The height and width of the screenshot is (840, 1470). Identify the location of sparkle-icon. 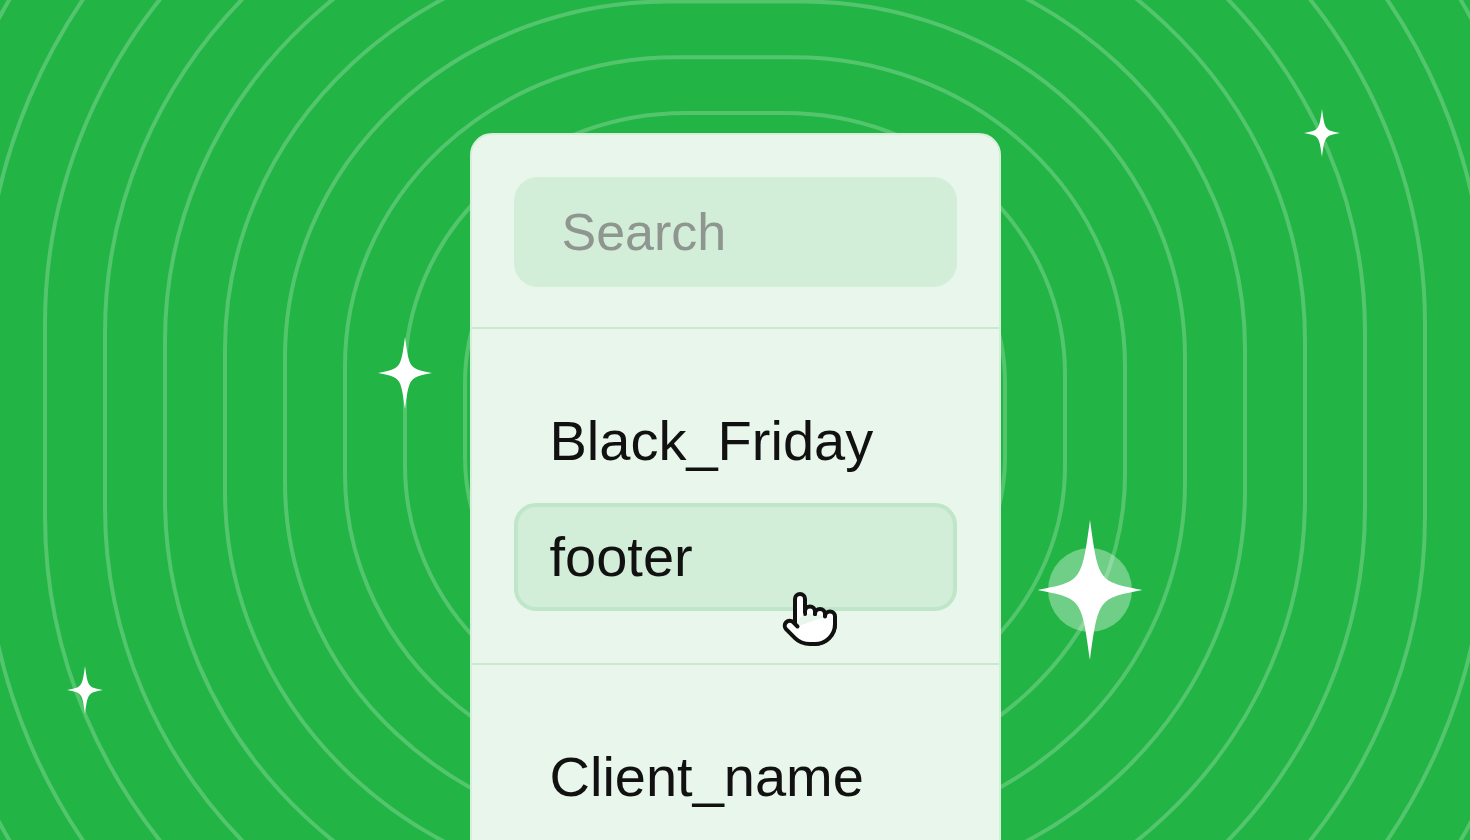
(405, 373).